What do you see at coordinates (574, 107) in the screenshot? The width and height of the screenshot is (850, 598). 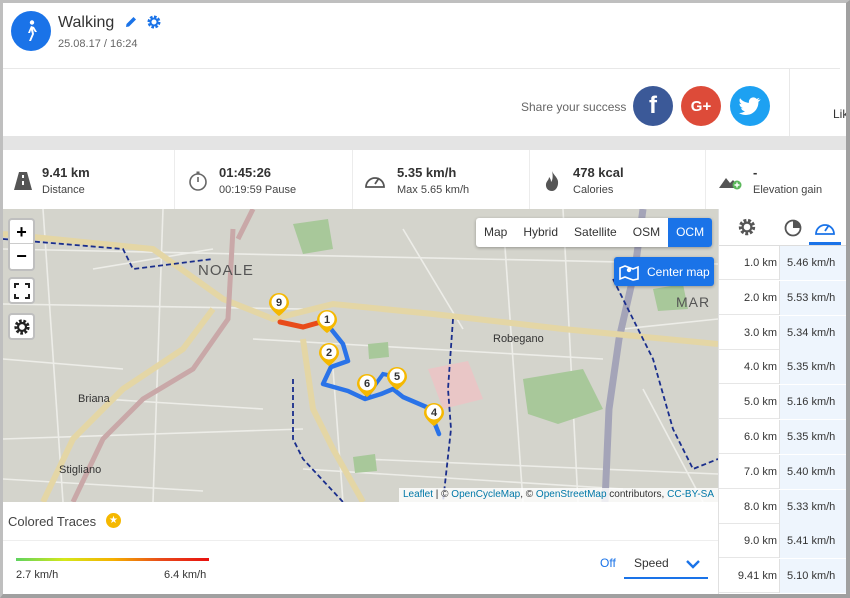 I see `share-text: Share your success` at bounding box center [574, 107].